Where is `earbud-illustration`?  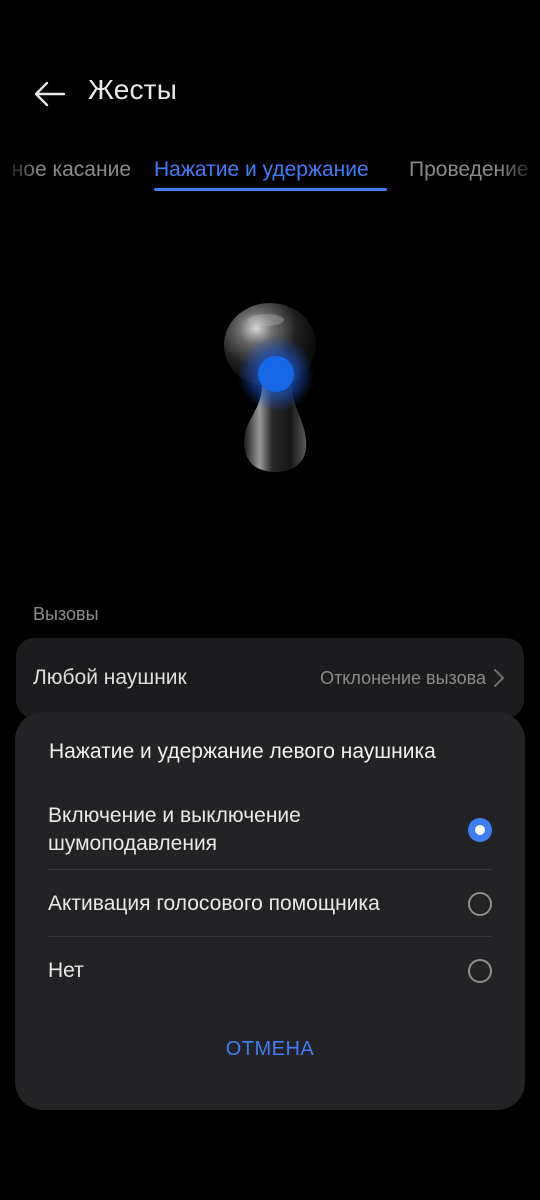 earbud-illustration is located at coordinates (270, 390).